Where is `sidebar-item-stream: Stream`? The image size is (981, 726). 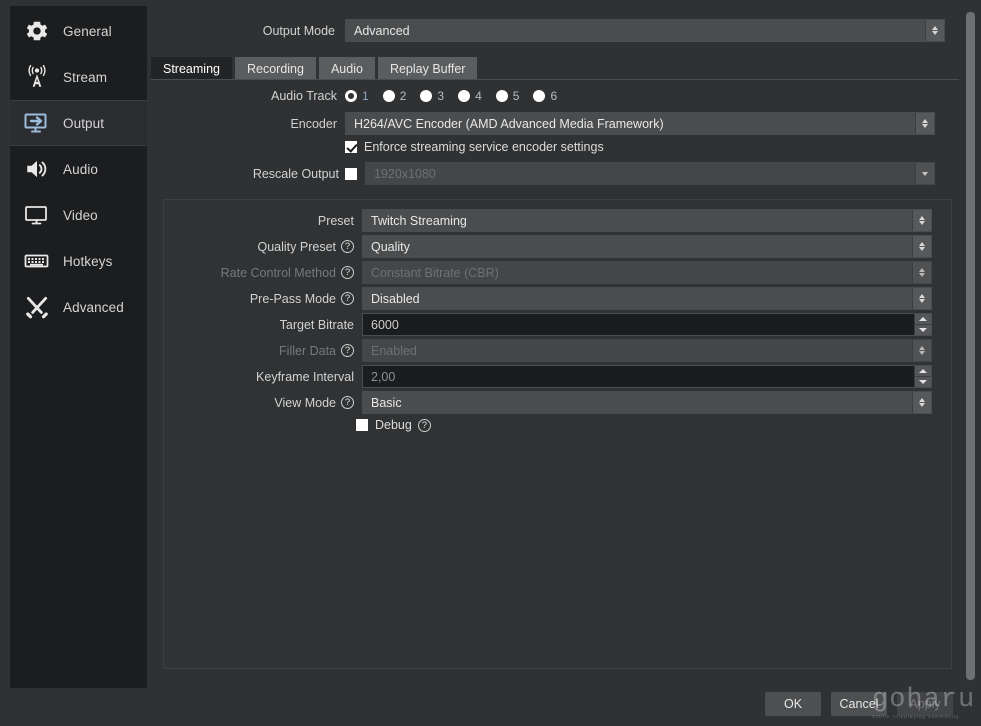 sidebar-item-stream: Stream is located at coordinates (78, 77).